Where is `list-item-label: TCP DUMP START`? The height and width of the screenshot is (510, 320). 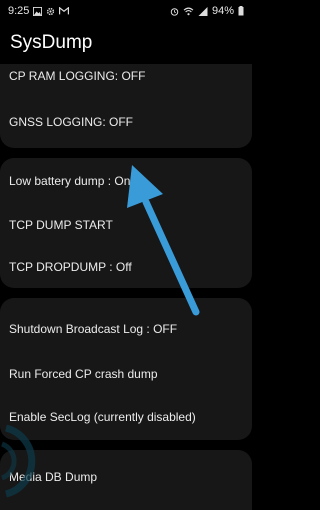 list-item-label: TCP DUMP START is located at coordinates (61, 225).